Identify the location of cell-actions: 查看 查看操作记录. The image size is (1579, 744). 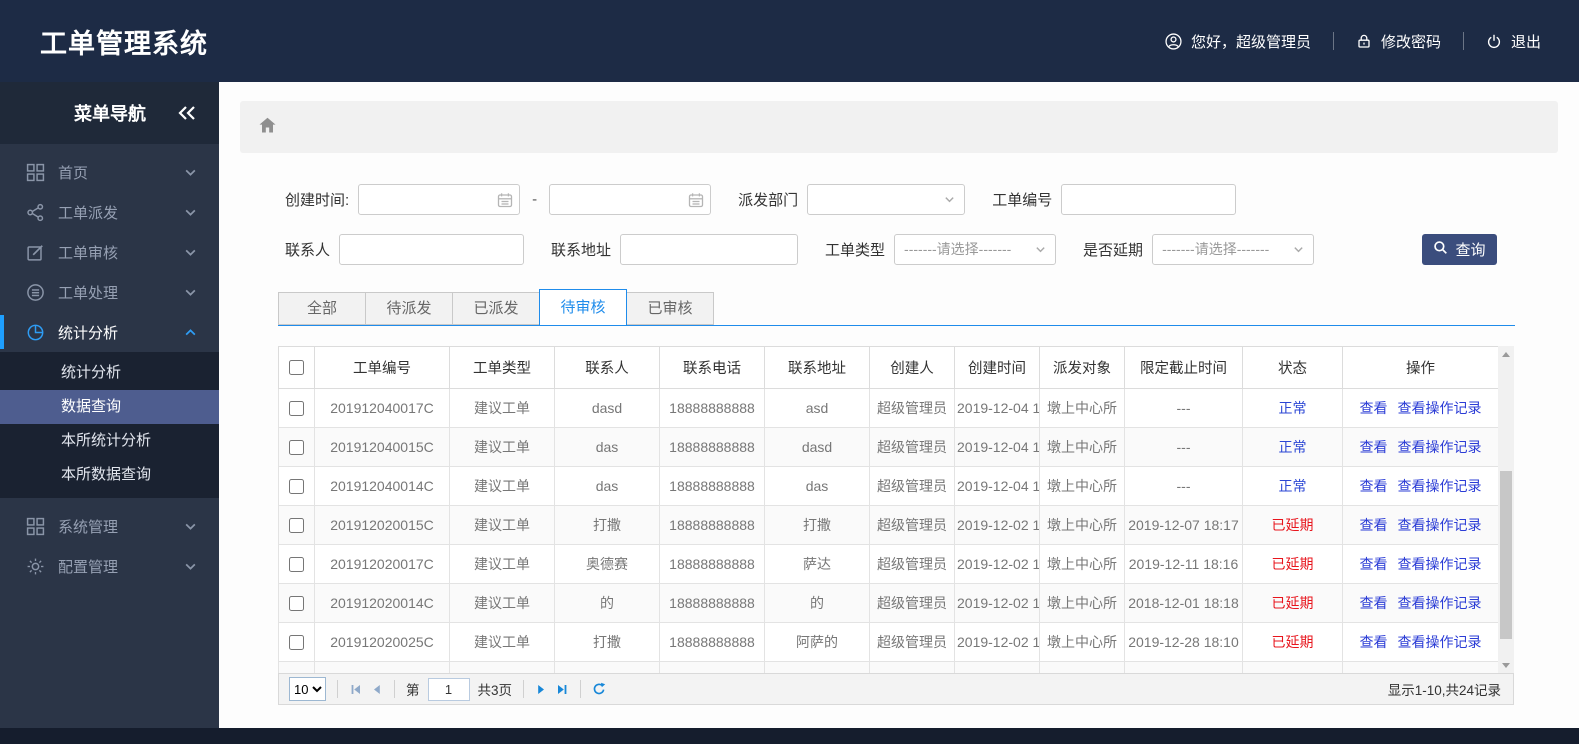
(1420, 642).